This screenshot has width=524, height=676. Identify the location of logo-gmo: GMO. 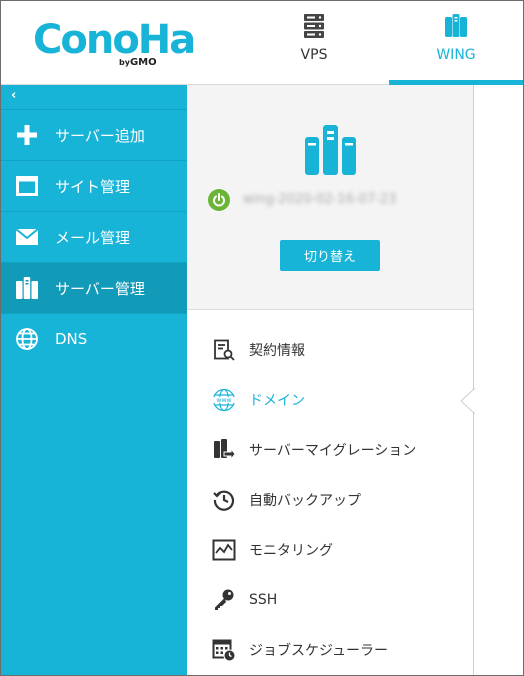
(143, 62).